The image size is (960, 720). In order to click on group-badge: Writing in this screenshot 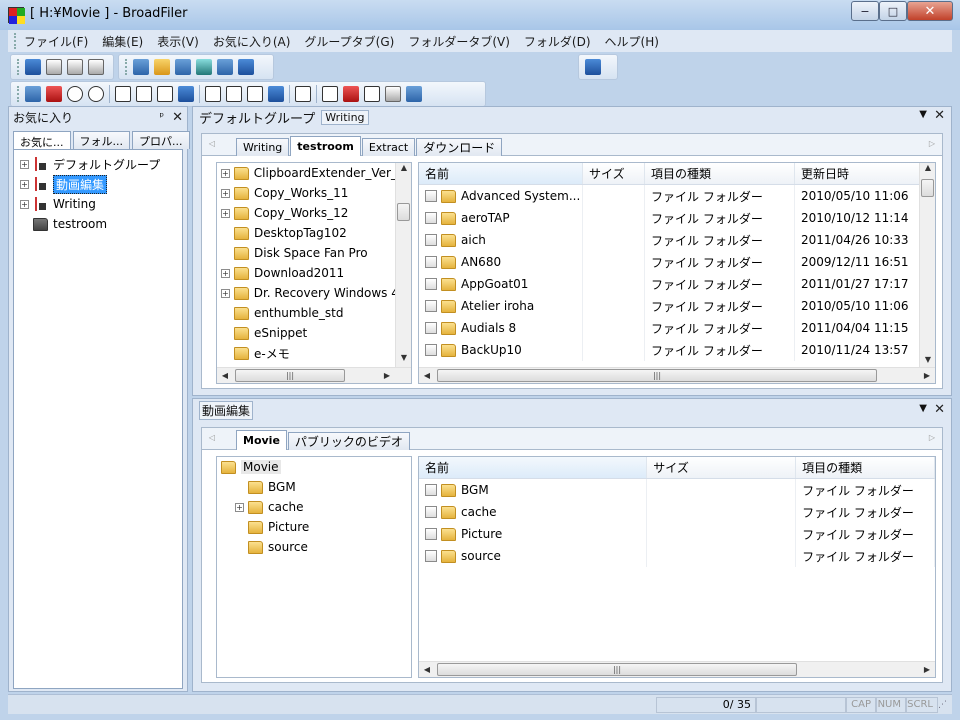, I will do `click(345, 117)`.